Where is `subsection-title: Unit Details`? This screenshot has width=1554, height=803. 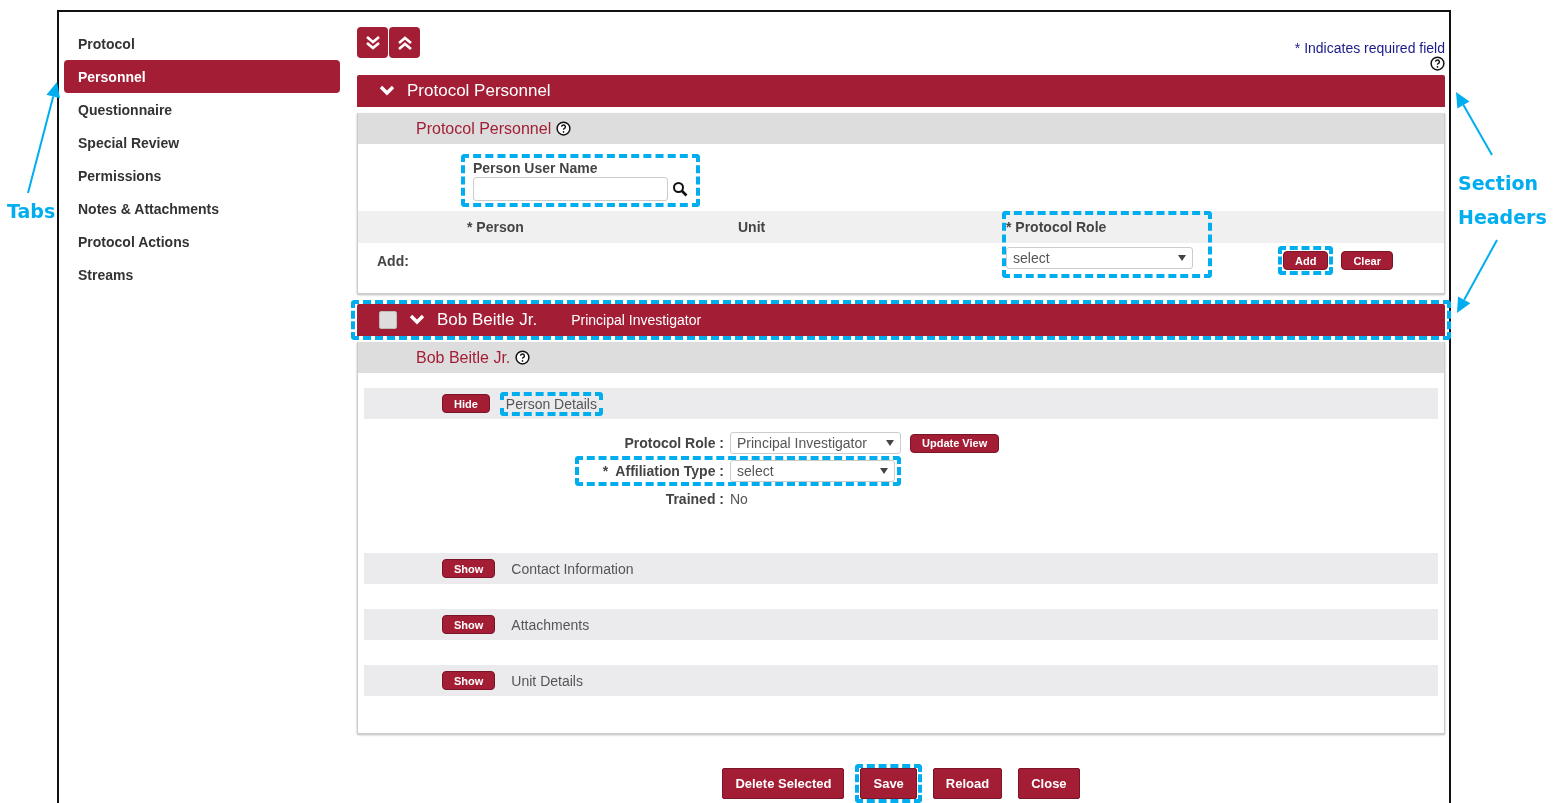 subsection-title: Unit Details is located at coordinates (547, 680).